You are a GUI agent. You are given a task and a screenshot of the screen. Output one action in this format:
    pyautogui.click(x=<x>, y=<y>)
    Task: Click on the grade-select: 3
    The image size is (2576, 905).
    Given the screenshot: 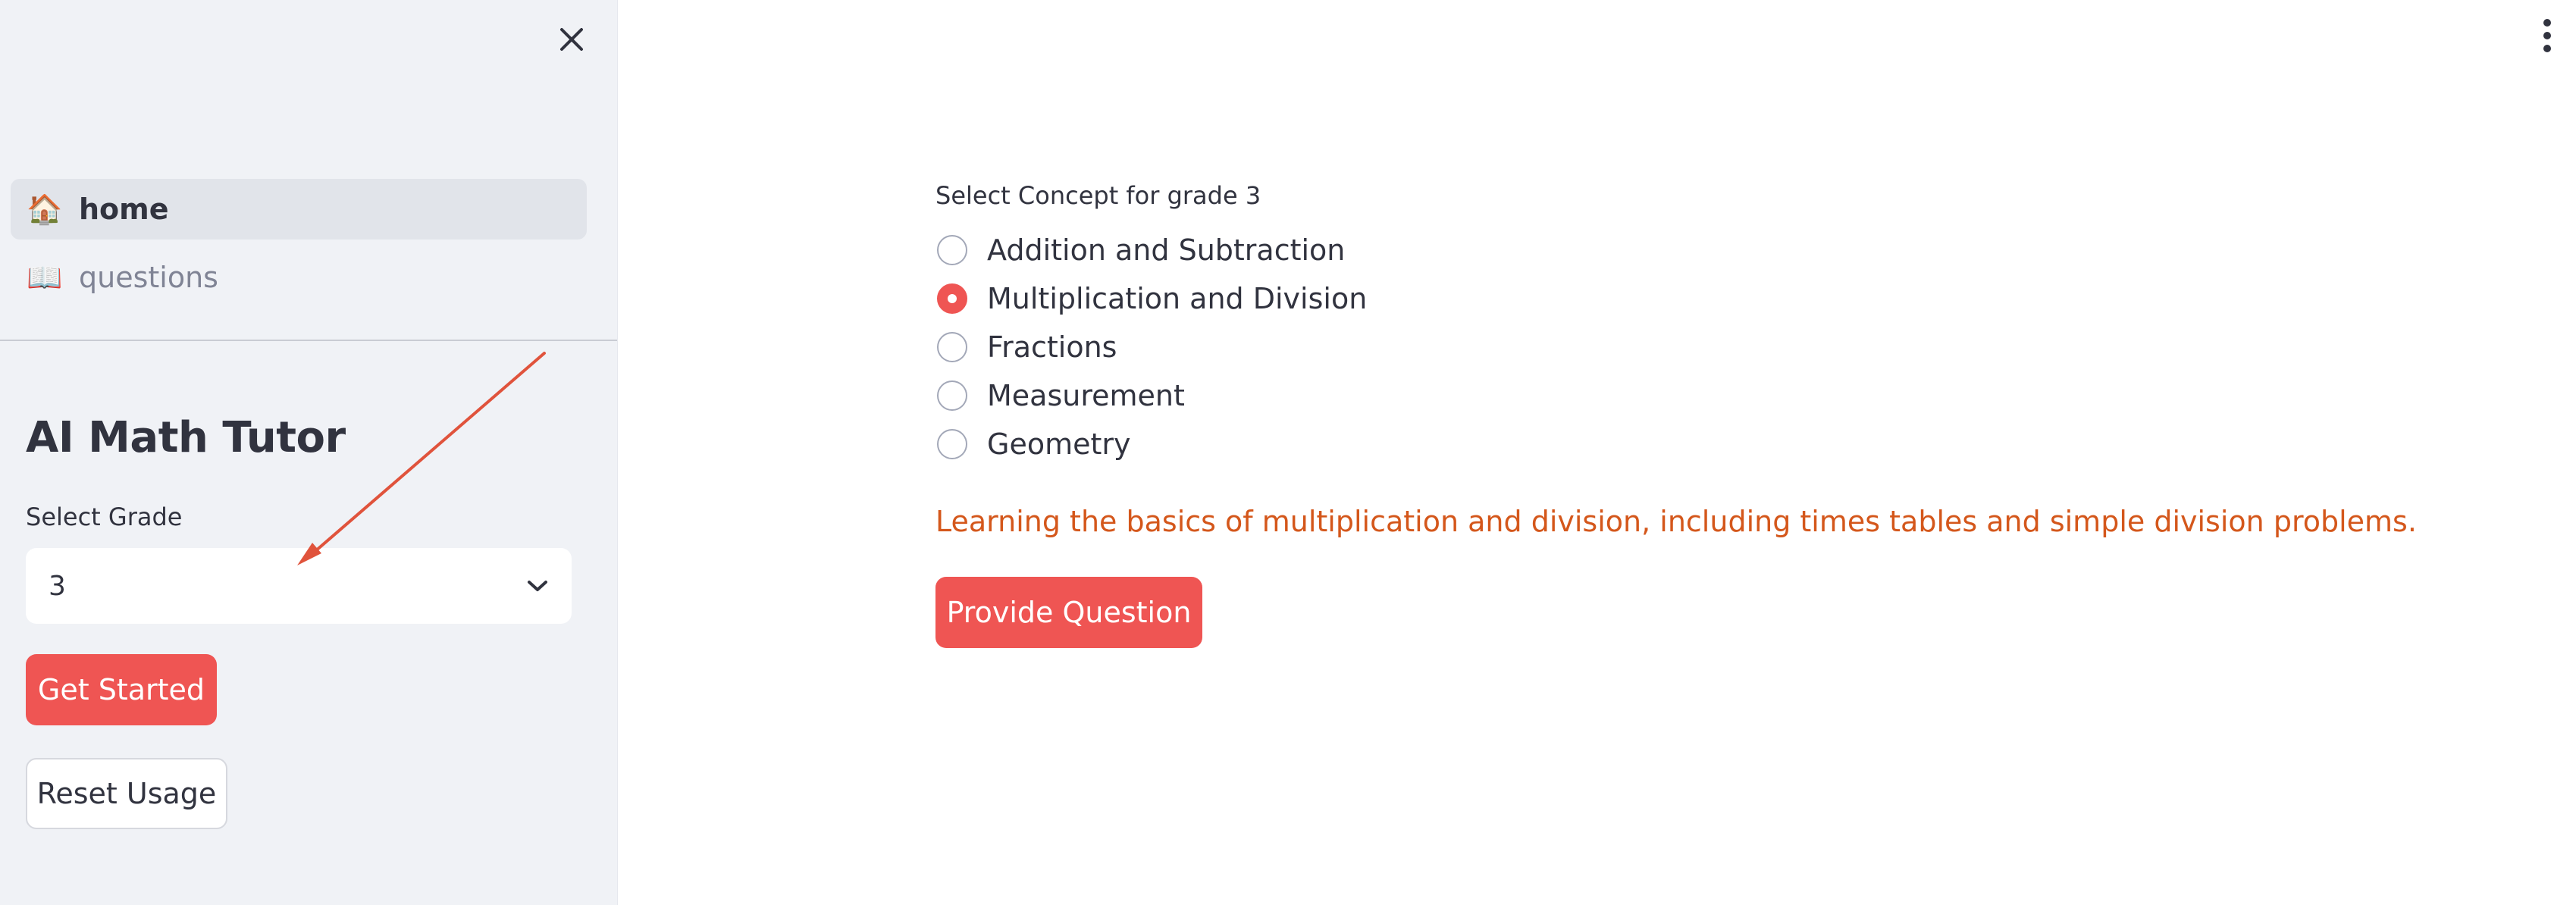 What is the action you would take?
    pyautogui.click(x=299, y=586)
    